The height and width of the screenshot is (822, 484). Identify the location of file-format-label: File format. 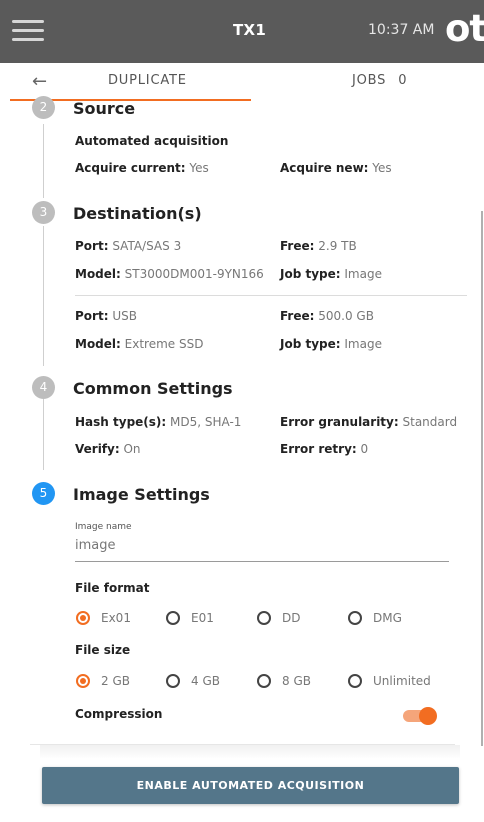
(112, 588).